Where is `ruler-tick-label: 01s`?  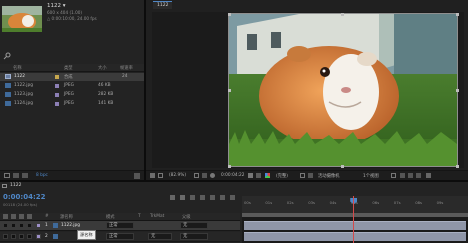
ruler-tick-label: 01s is located at coordinates (269, 202).